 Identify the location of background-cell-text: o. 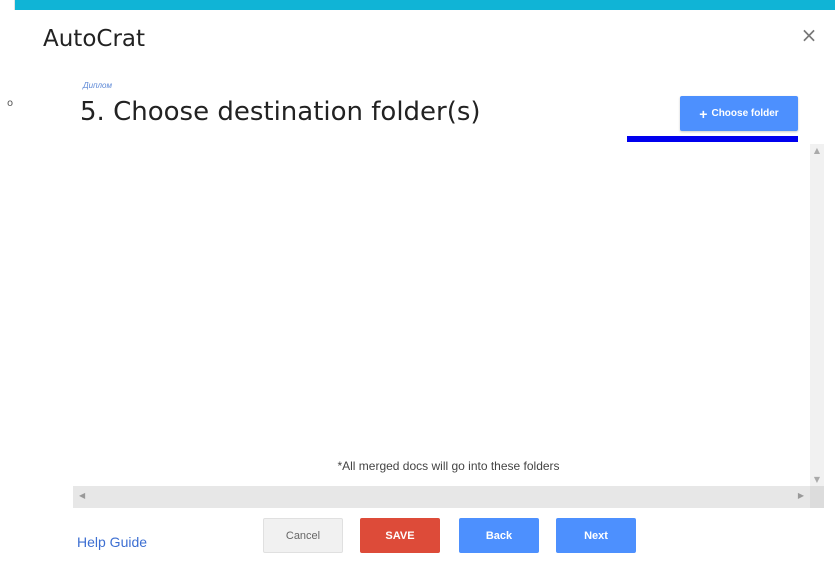
(10, 103).